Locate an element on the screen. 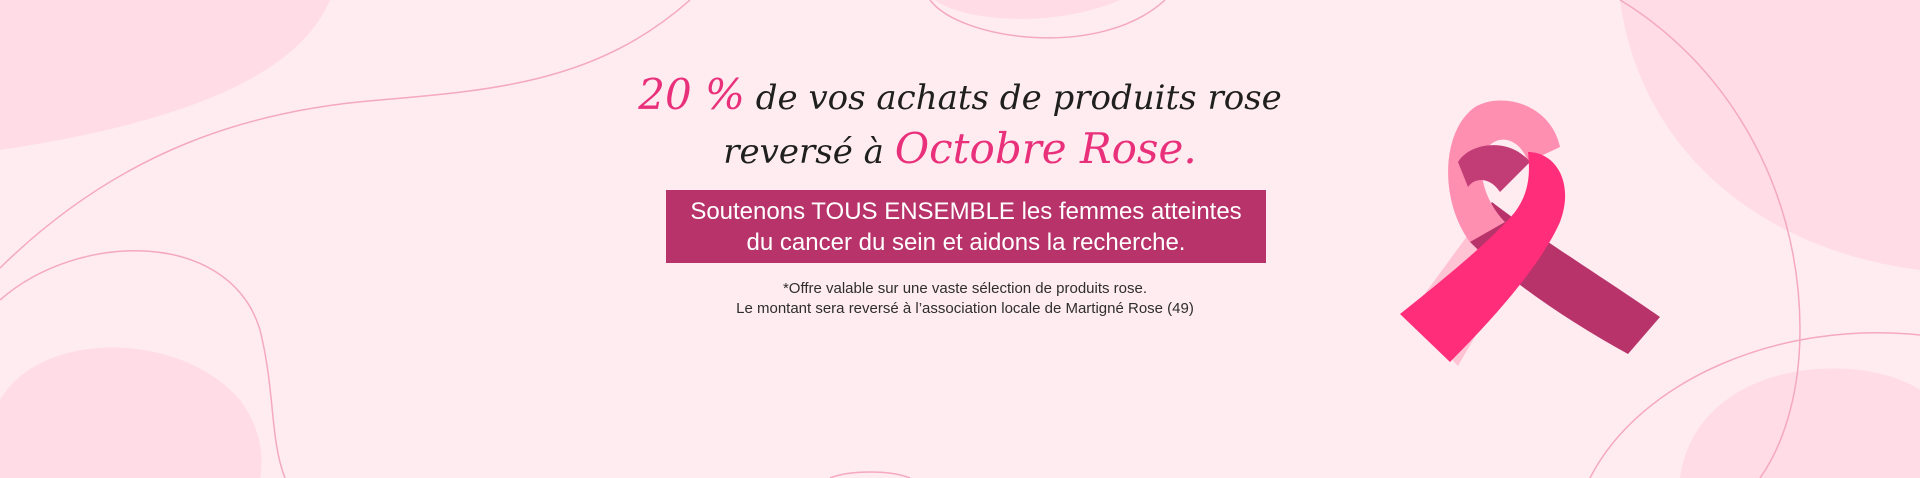 The image size is (1920, 478). bottom-right-blob is located at coordinates (1800, 423).